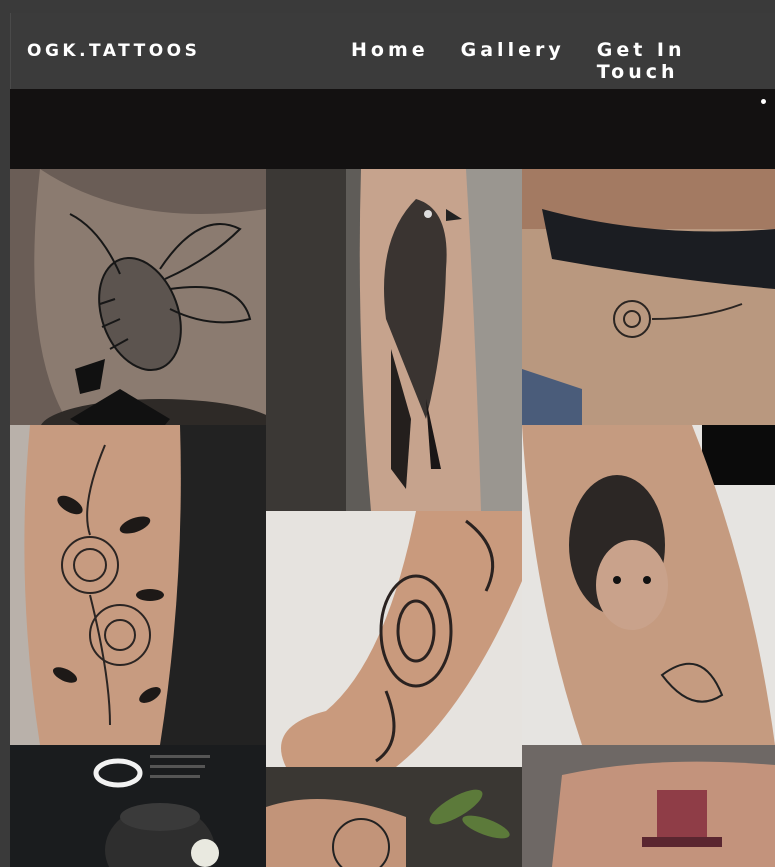  I want to click on hero-banner, so click(392, 129).